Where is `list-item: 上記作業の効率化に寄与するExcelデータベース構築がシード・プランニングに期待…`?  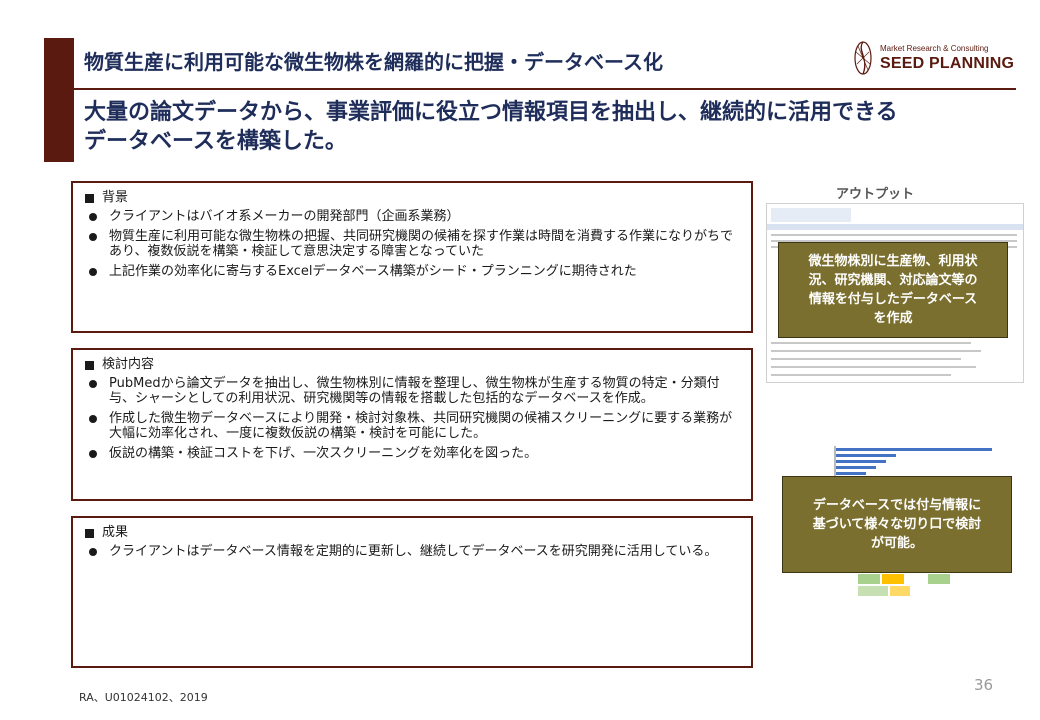 list-item: 上記作業の効率化に寄与するExcelデータベース構築がシード・プランニングに期待… is located at coordinates (413, 271).